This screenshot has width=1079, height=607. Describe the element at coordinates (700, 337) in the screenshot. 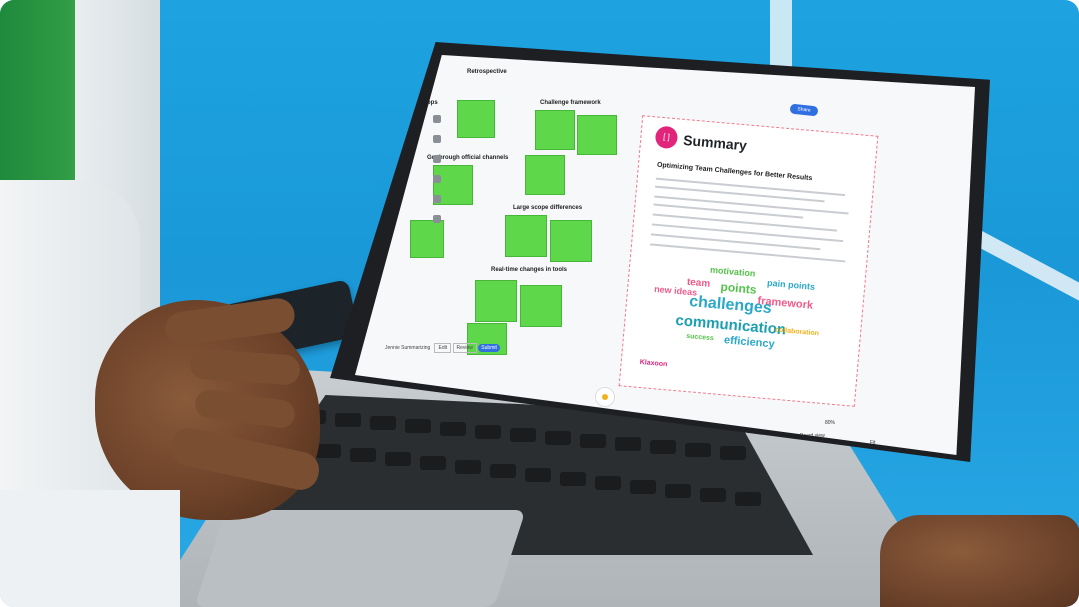

I see `word-cloud-word: success` at that location.